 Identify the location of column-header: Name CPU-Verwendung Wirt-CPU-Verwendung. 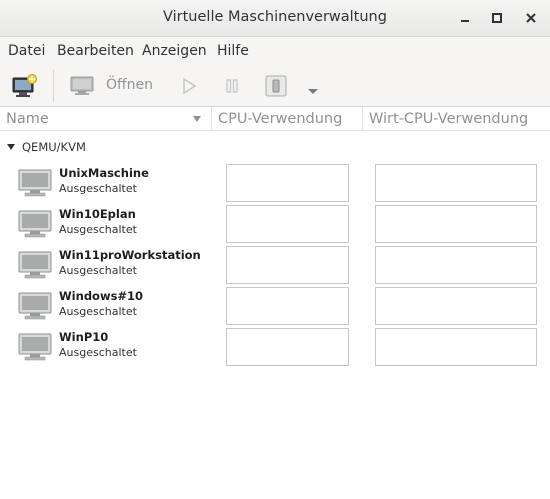
(275, 119).